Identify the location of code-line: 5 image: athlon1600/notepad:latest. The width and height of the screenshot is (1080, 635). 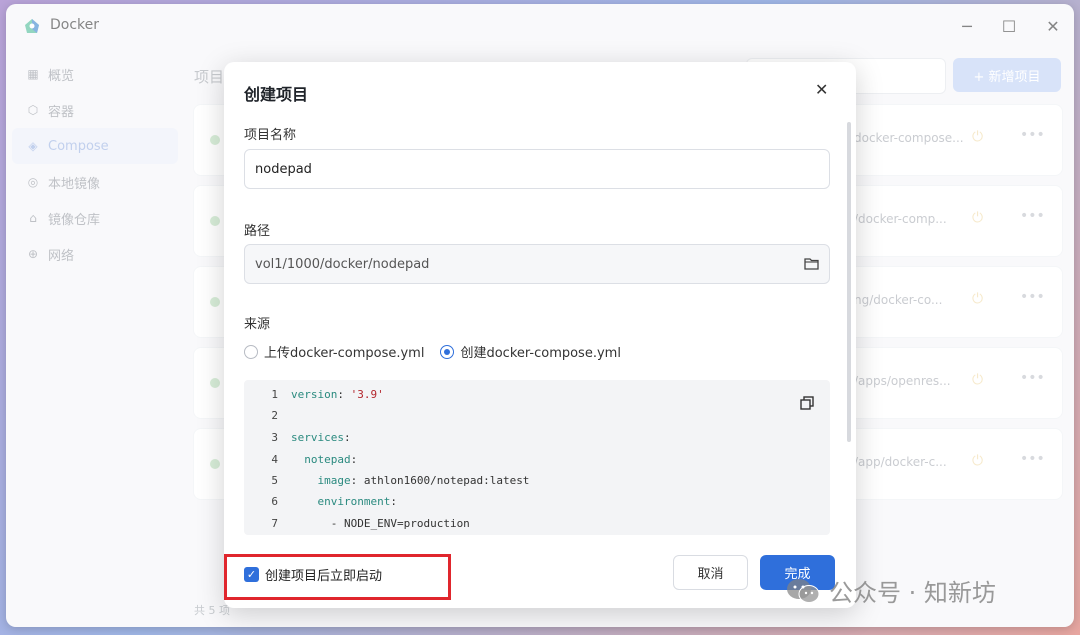
(400, 480).